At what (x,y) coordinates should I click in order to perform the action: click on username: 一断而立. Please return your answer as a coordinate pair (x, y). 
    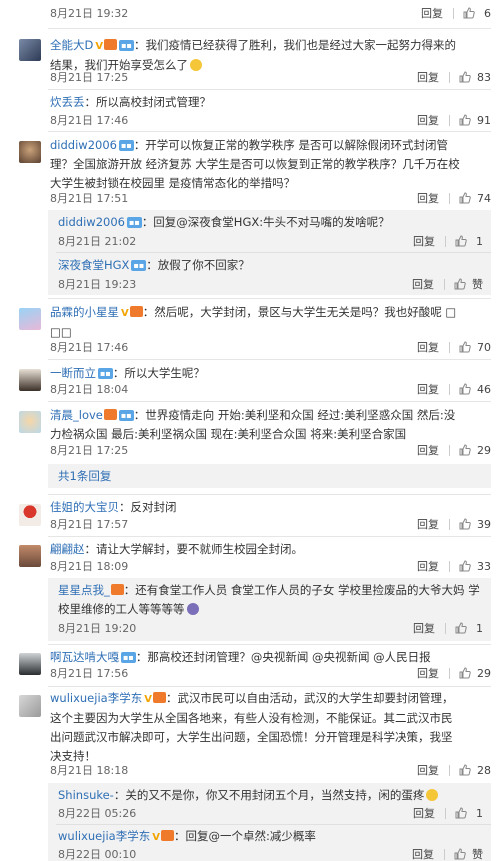
    Looking at the image, I should click on (73, 373).